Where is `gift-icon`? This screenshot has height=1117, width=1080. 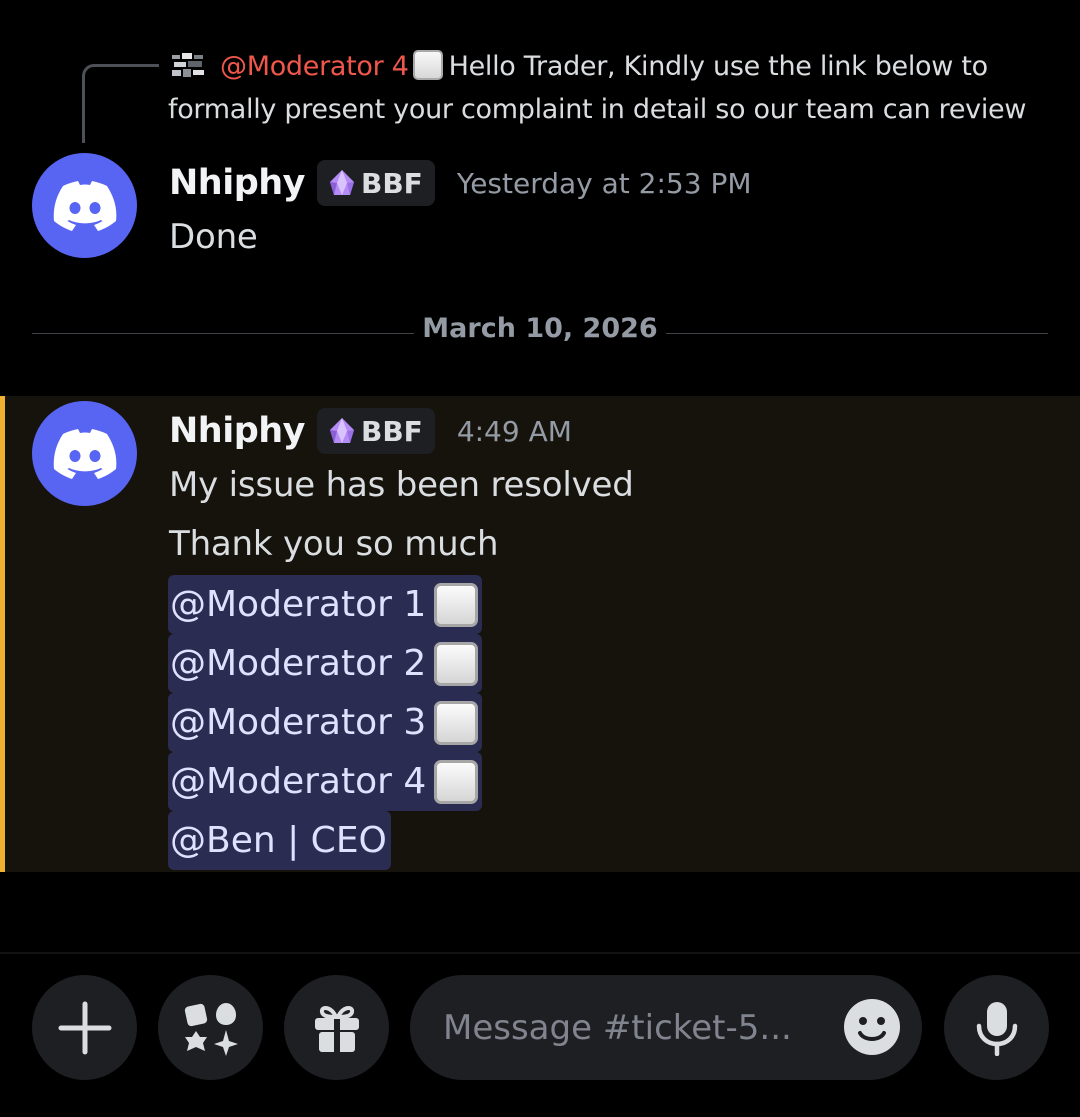 gift-icon is located at coordinates (336, 1028).